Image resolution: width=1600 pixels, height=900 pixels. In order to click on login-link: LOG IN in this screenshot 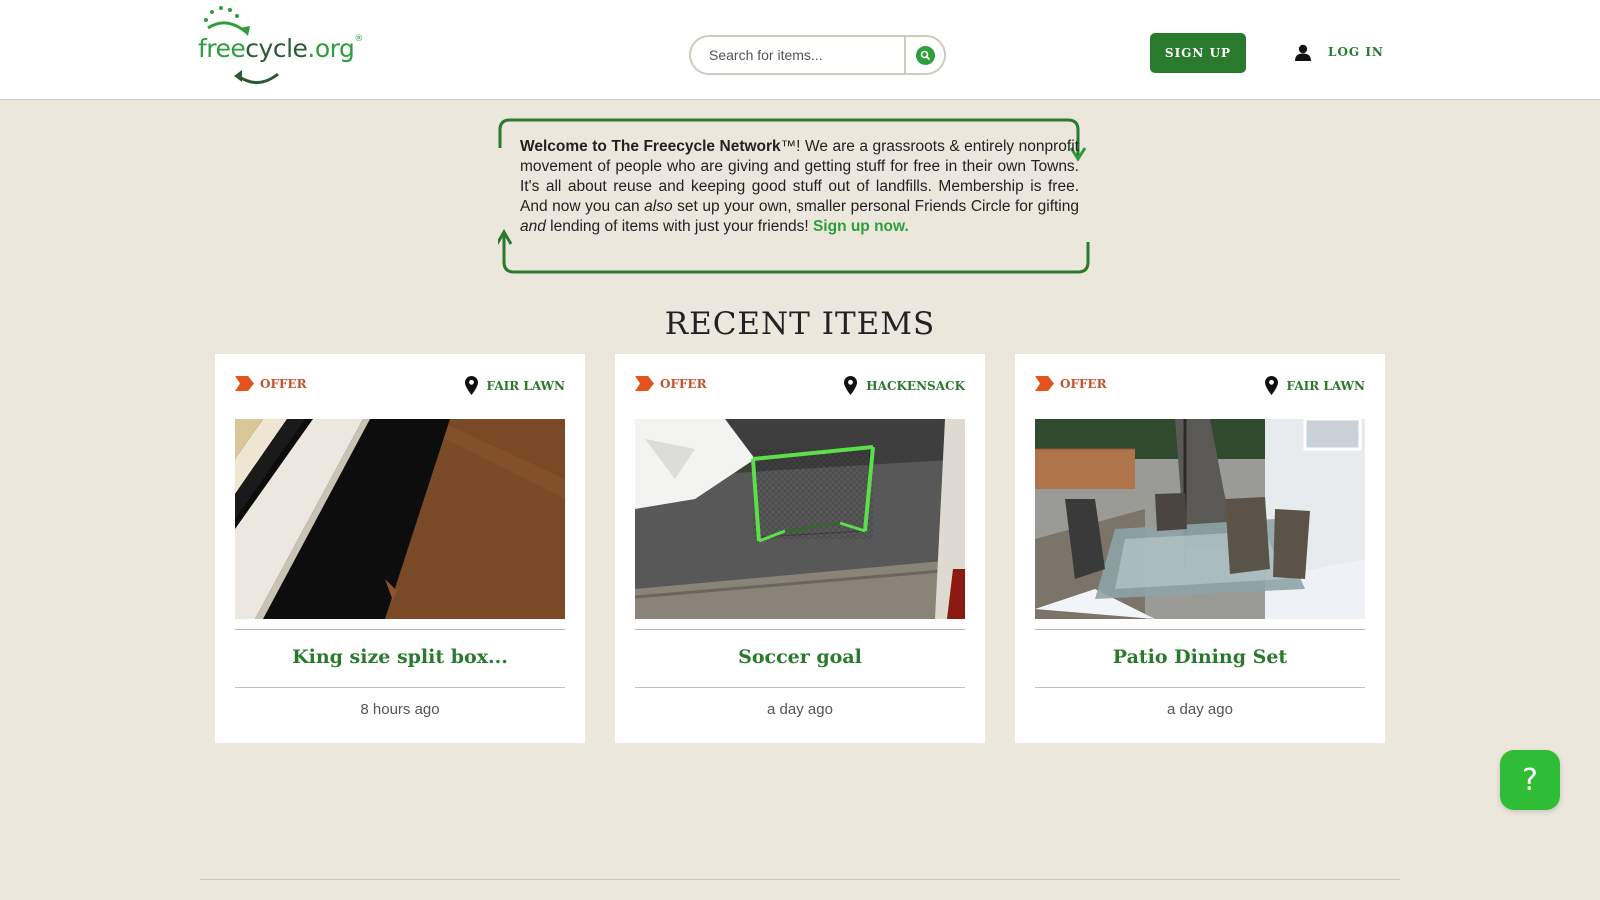, I will do `click(1339, 52)`.